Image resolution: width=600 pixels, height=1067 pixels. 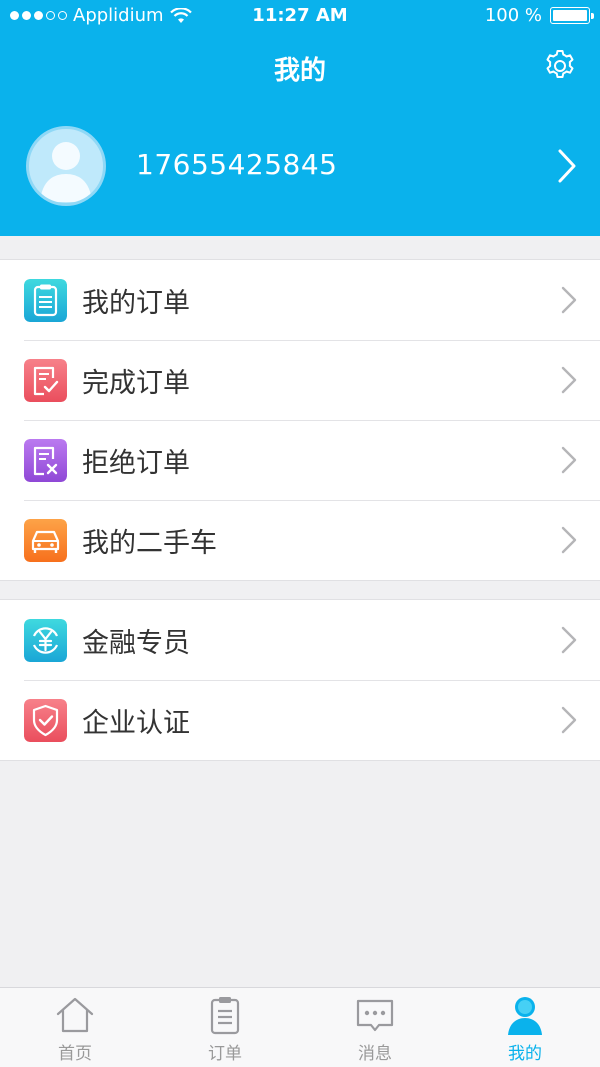 I want to click on status-left: Applidium, so click(x=101, y=15).